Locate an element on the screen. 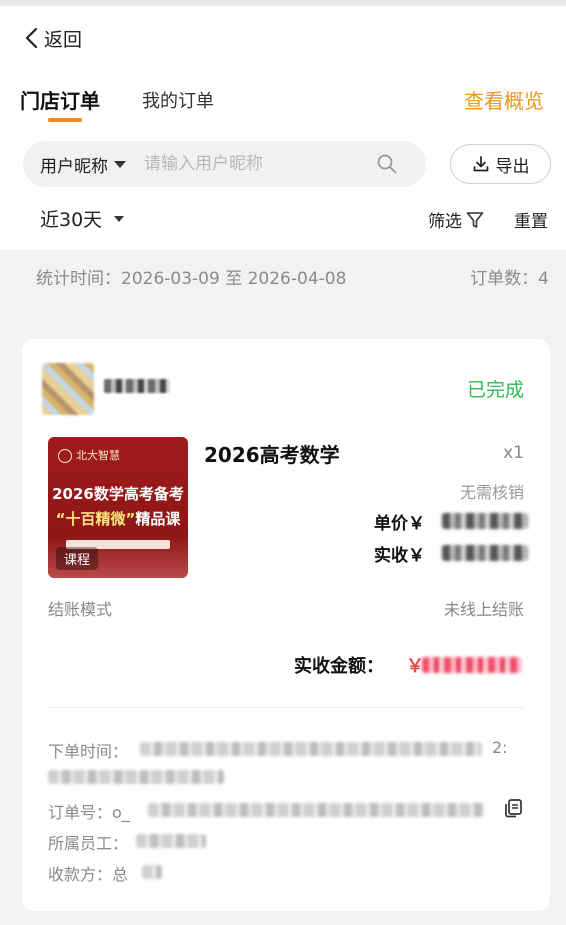  product-quantity: x1 is located at coordinates (513, 453).